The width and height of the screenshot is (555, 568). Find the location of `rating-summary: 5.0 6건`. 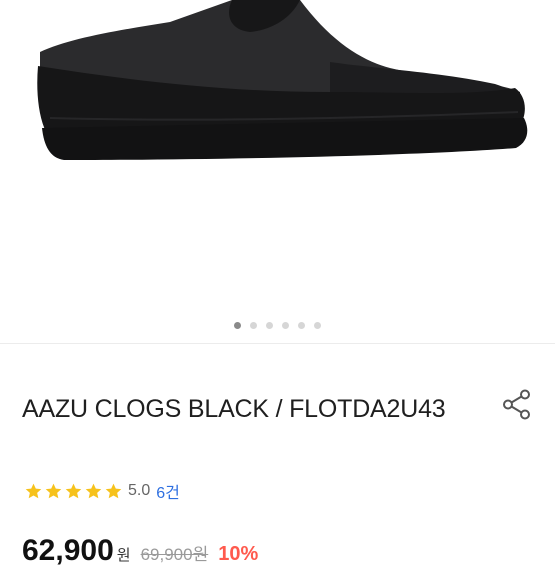

rating-summary: 5.0 6건 is located at coordinates (102, 491).